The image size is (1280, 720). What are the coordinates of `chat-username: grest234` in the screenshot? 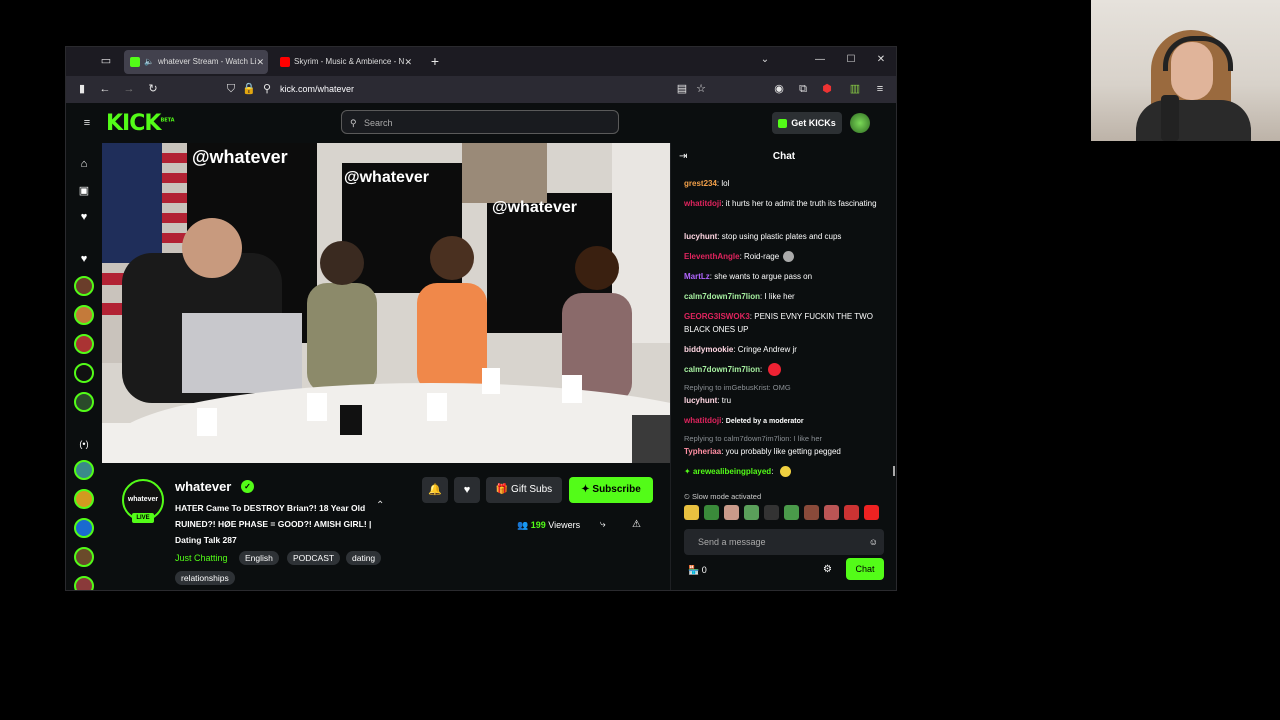 It's located at (700, 183).